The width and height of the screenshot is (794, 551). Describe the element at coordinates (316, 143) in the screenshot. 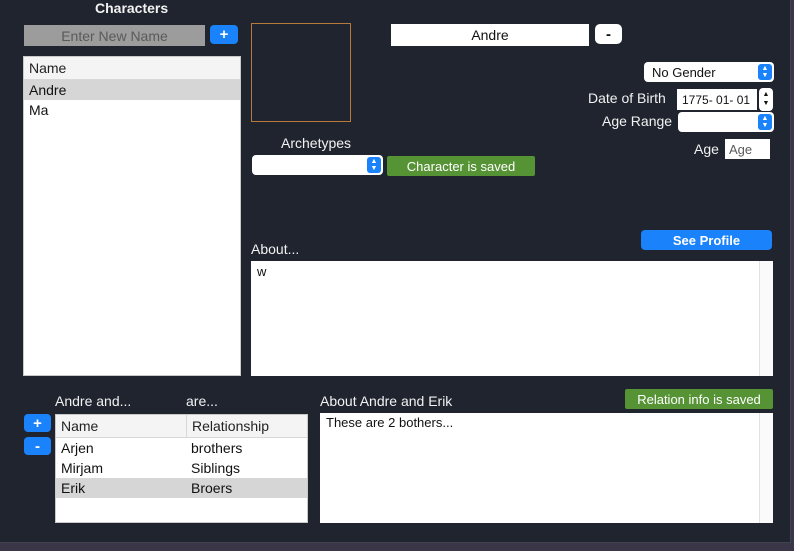

I see `archetypes-label: Archetypes` at that location.